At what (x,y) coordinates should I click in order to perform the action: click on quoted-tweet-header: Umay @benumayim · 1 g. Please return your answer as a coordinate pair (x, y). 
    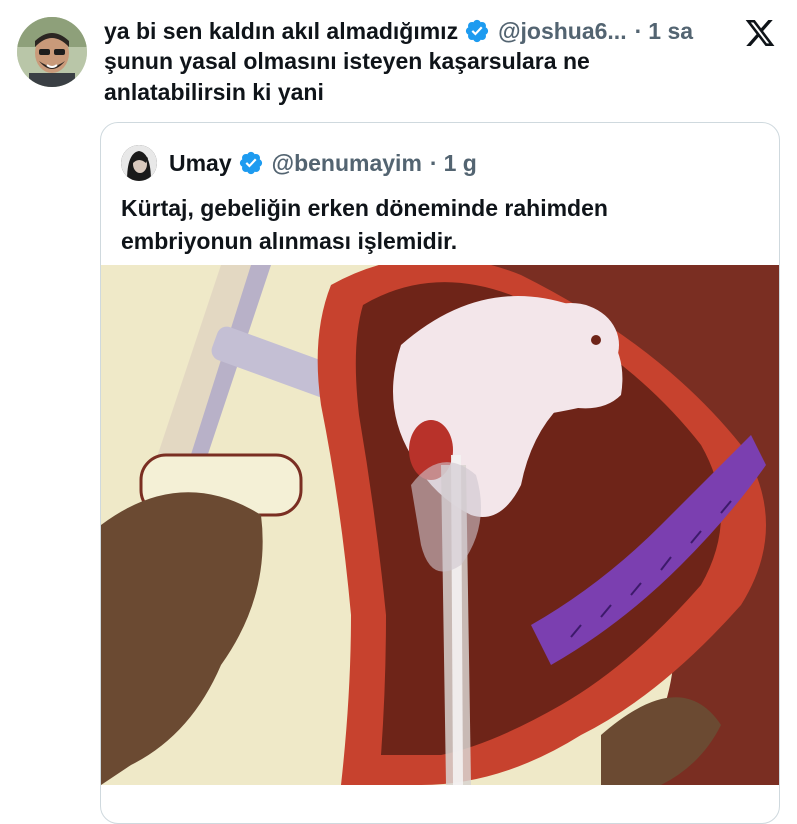
    Looking at the image, I should click on (299, 163).